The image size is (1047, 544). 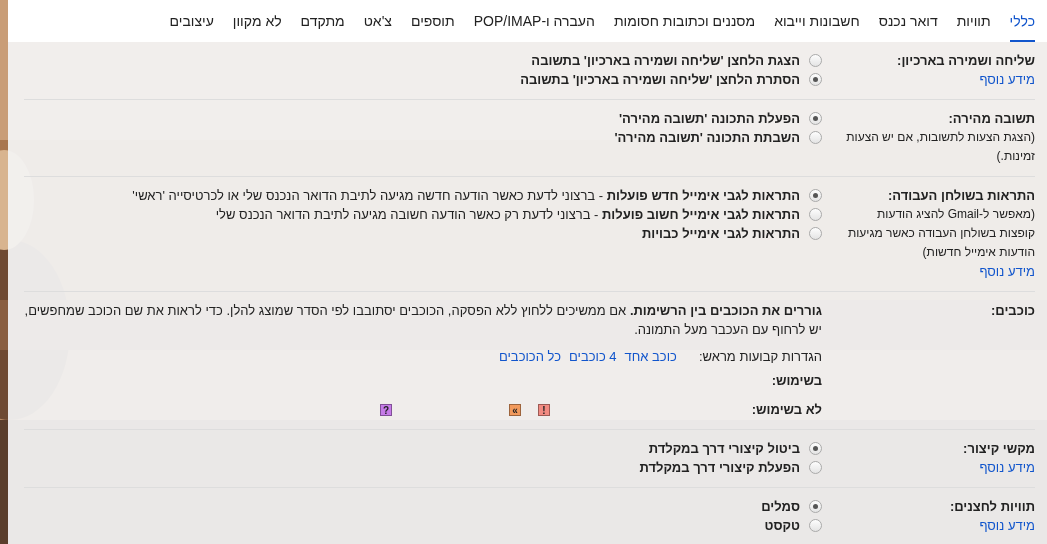 I want to click on settings-tab: מסננים וכתובות חסומות, so click(x=684, y=21).